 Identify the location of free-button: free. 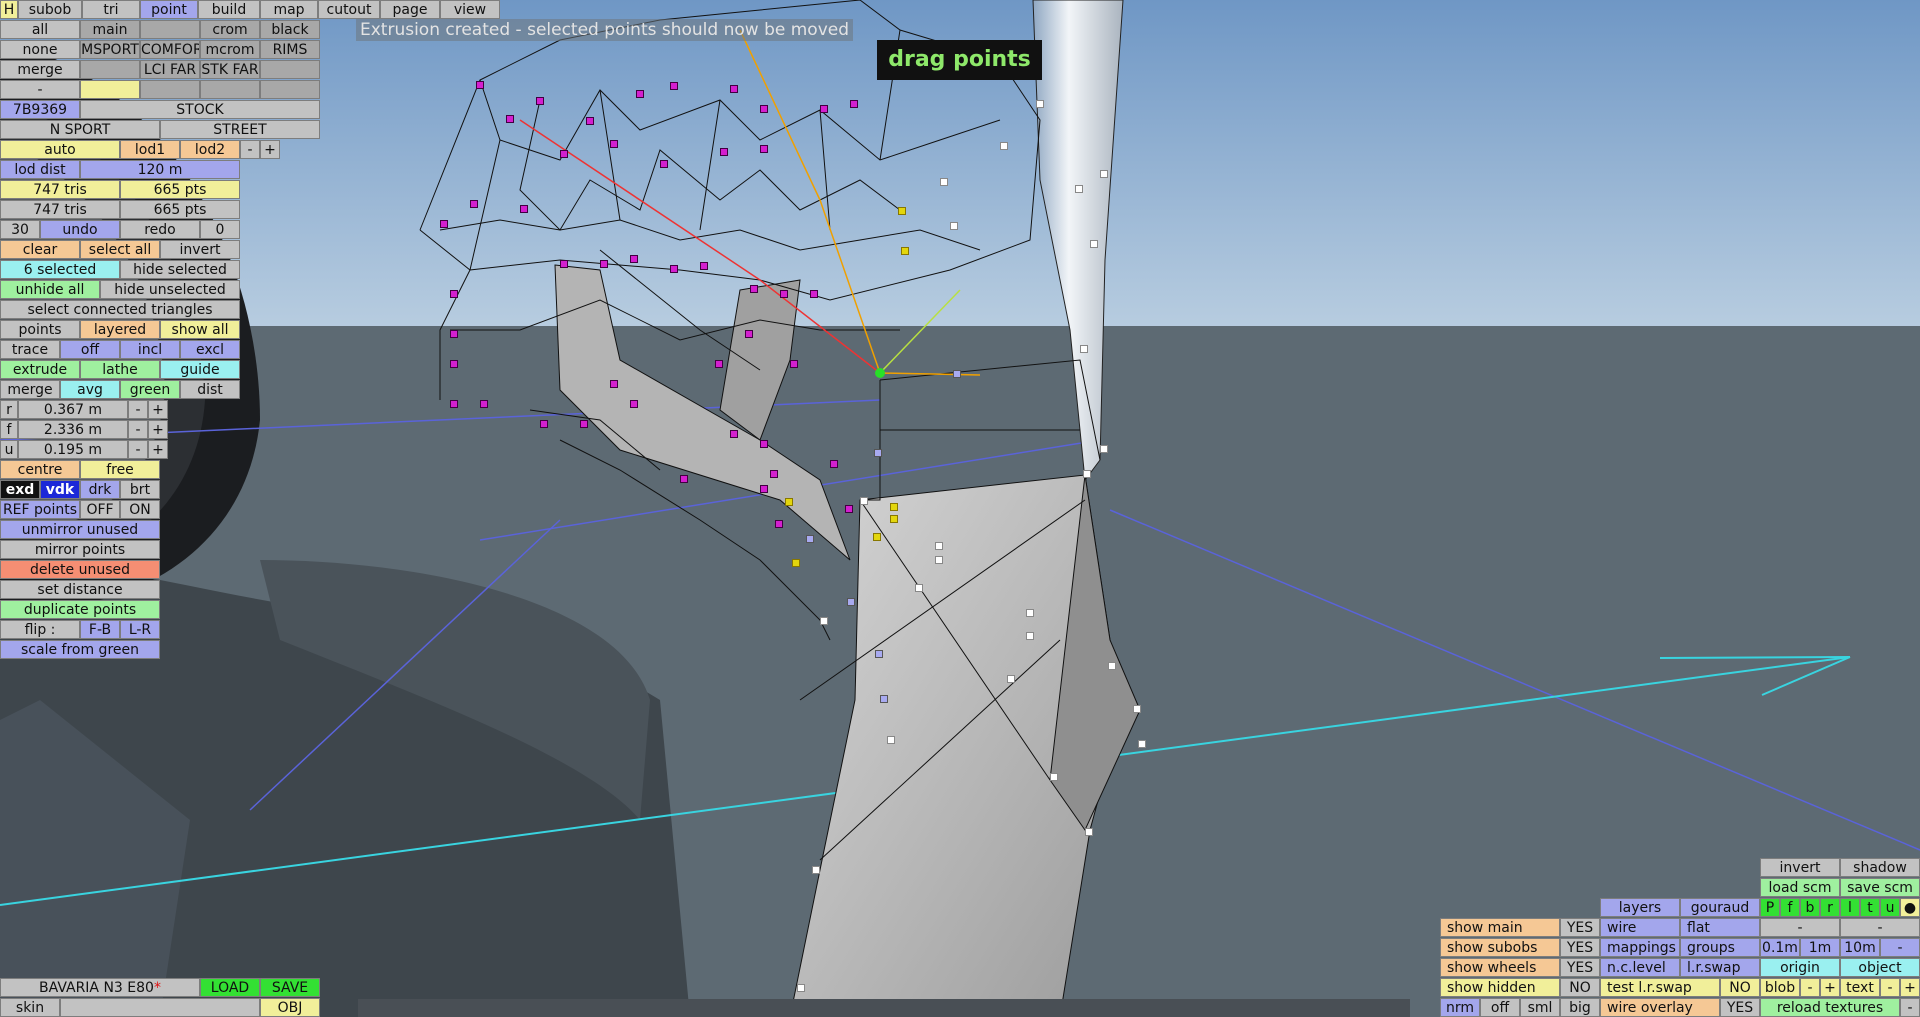
(120, 469).